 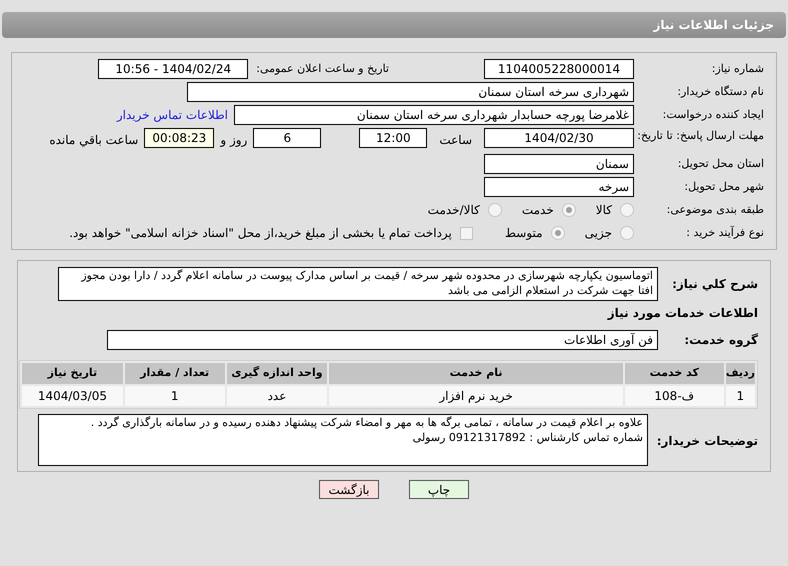 I want to click on table-cell: خرید نرم افزار, so click(x=476, y=396).